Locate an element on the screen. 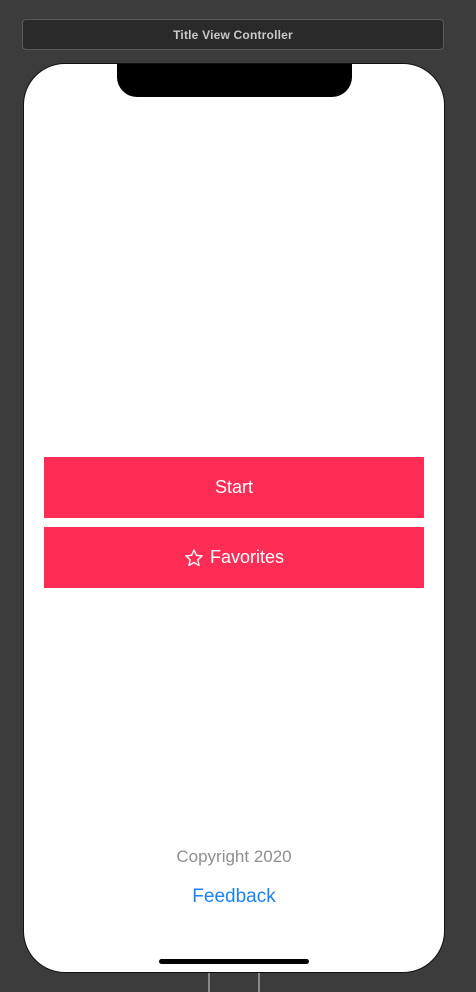 The width and height of the screenshot is (476, 992). home-indicator is located at coordinates (234, 961).